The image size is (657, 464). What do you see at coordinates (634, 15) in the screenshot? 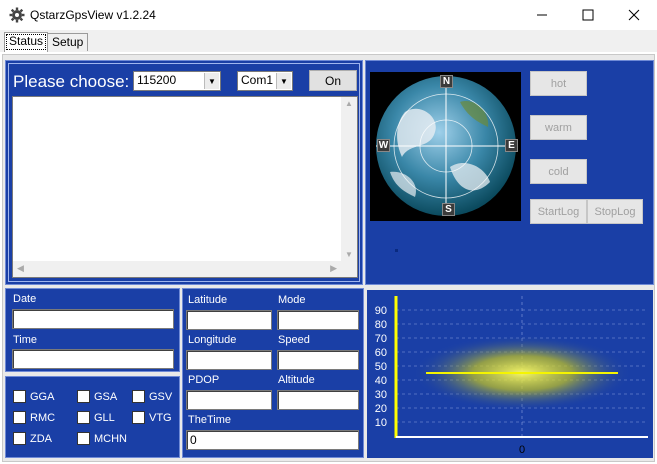
I see `close-button` at bounding box center [634, 15].